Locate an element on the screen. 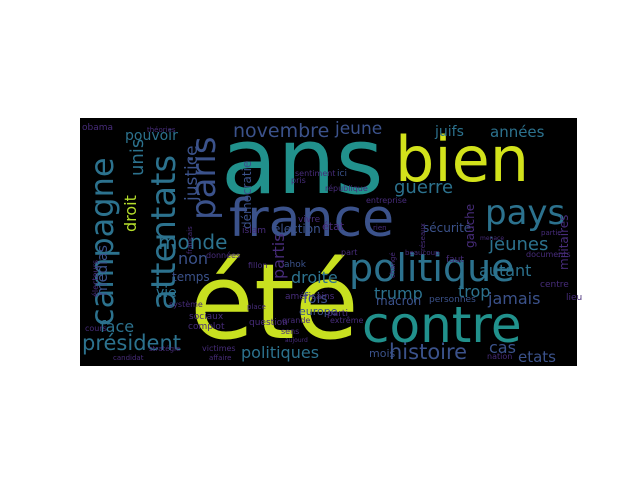 This screenshot has width=640, height=480. word-democratie: démocratie is located at coordinates (247, 195).